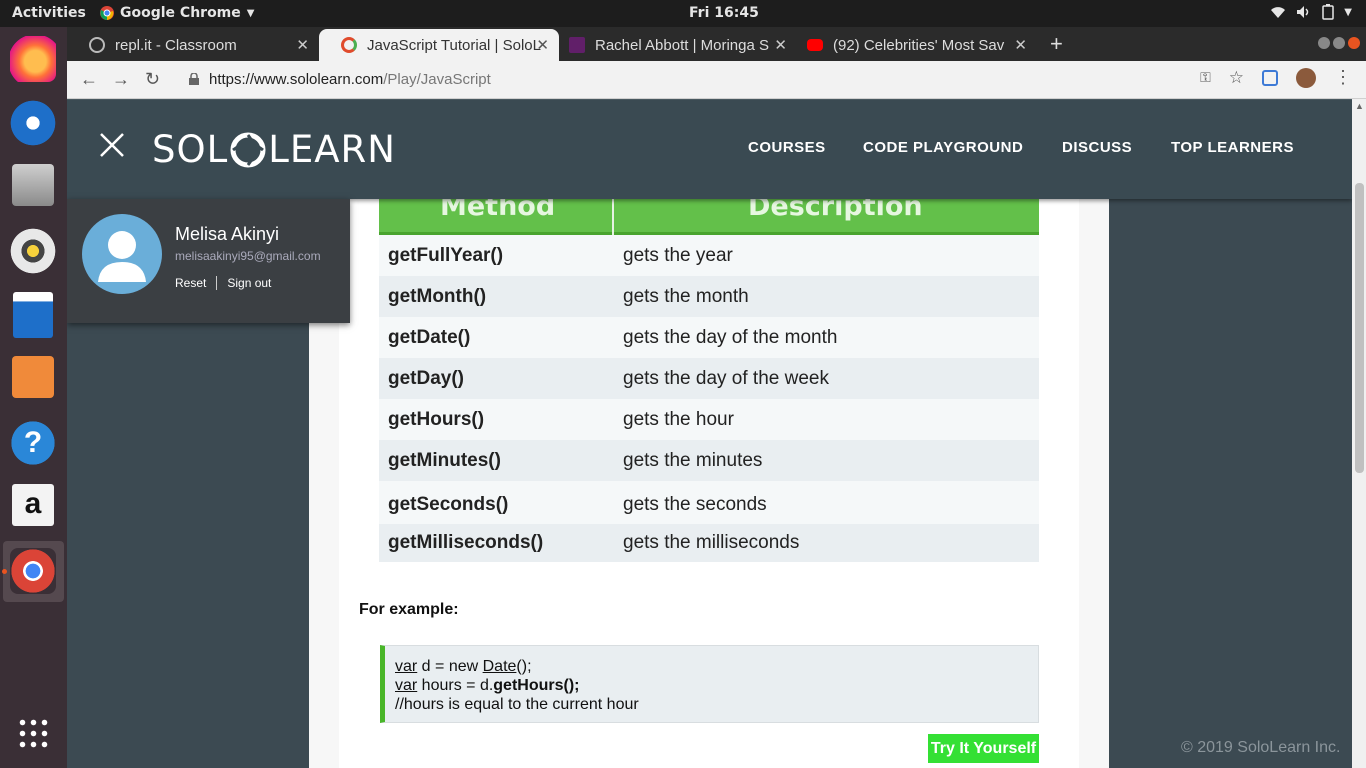  Describe the element at coordinates (33, 377) in the screenshot. I see `software-center-icon` at that location.